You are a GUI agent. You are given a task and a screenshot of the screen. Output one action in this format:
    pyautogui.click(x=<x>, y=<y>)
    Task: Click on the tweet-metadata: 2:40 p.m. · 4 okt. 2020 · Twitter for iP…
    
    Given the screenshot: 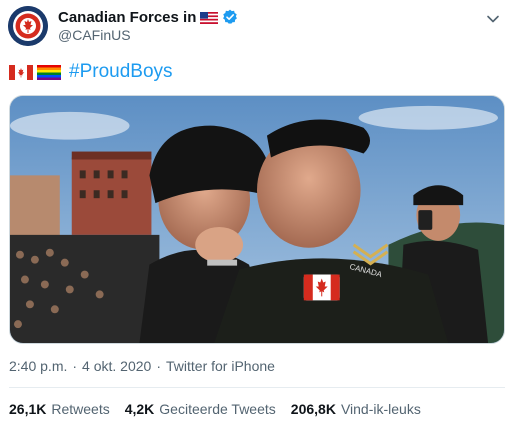 What is the action you would take?
    pyautogui.click(x=142, y=366)
    